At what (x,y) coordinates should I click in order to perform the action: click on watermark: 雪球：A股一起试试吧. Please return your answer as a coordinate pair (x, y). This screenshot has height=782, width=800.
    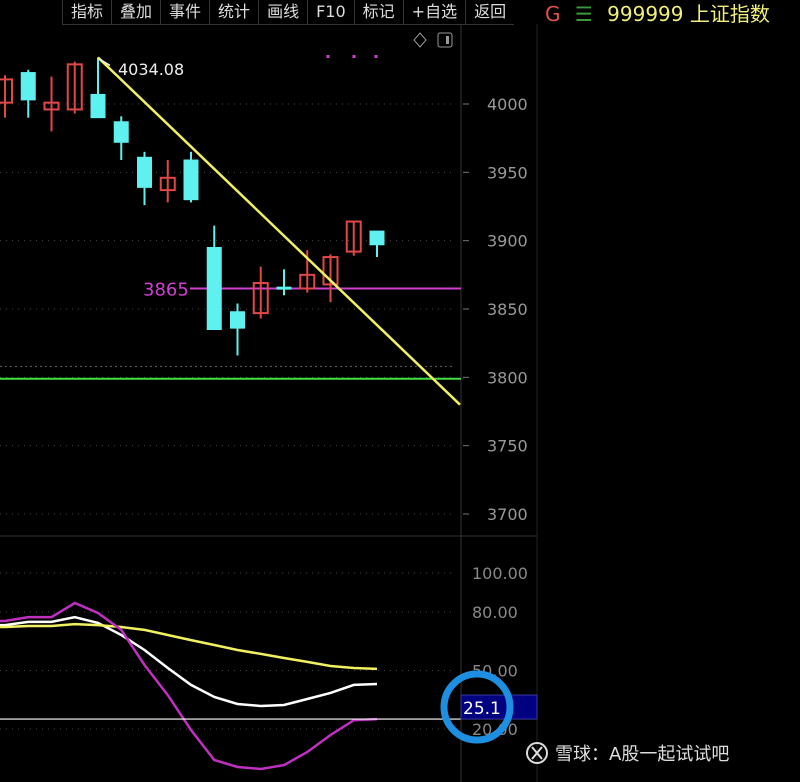
    Looking at the image, I should click on (627, 753).